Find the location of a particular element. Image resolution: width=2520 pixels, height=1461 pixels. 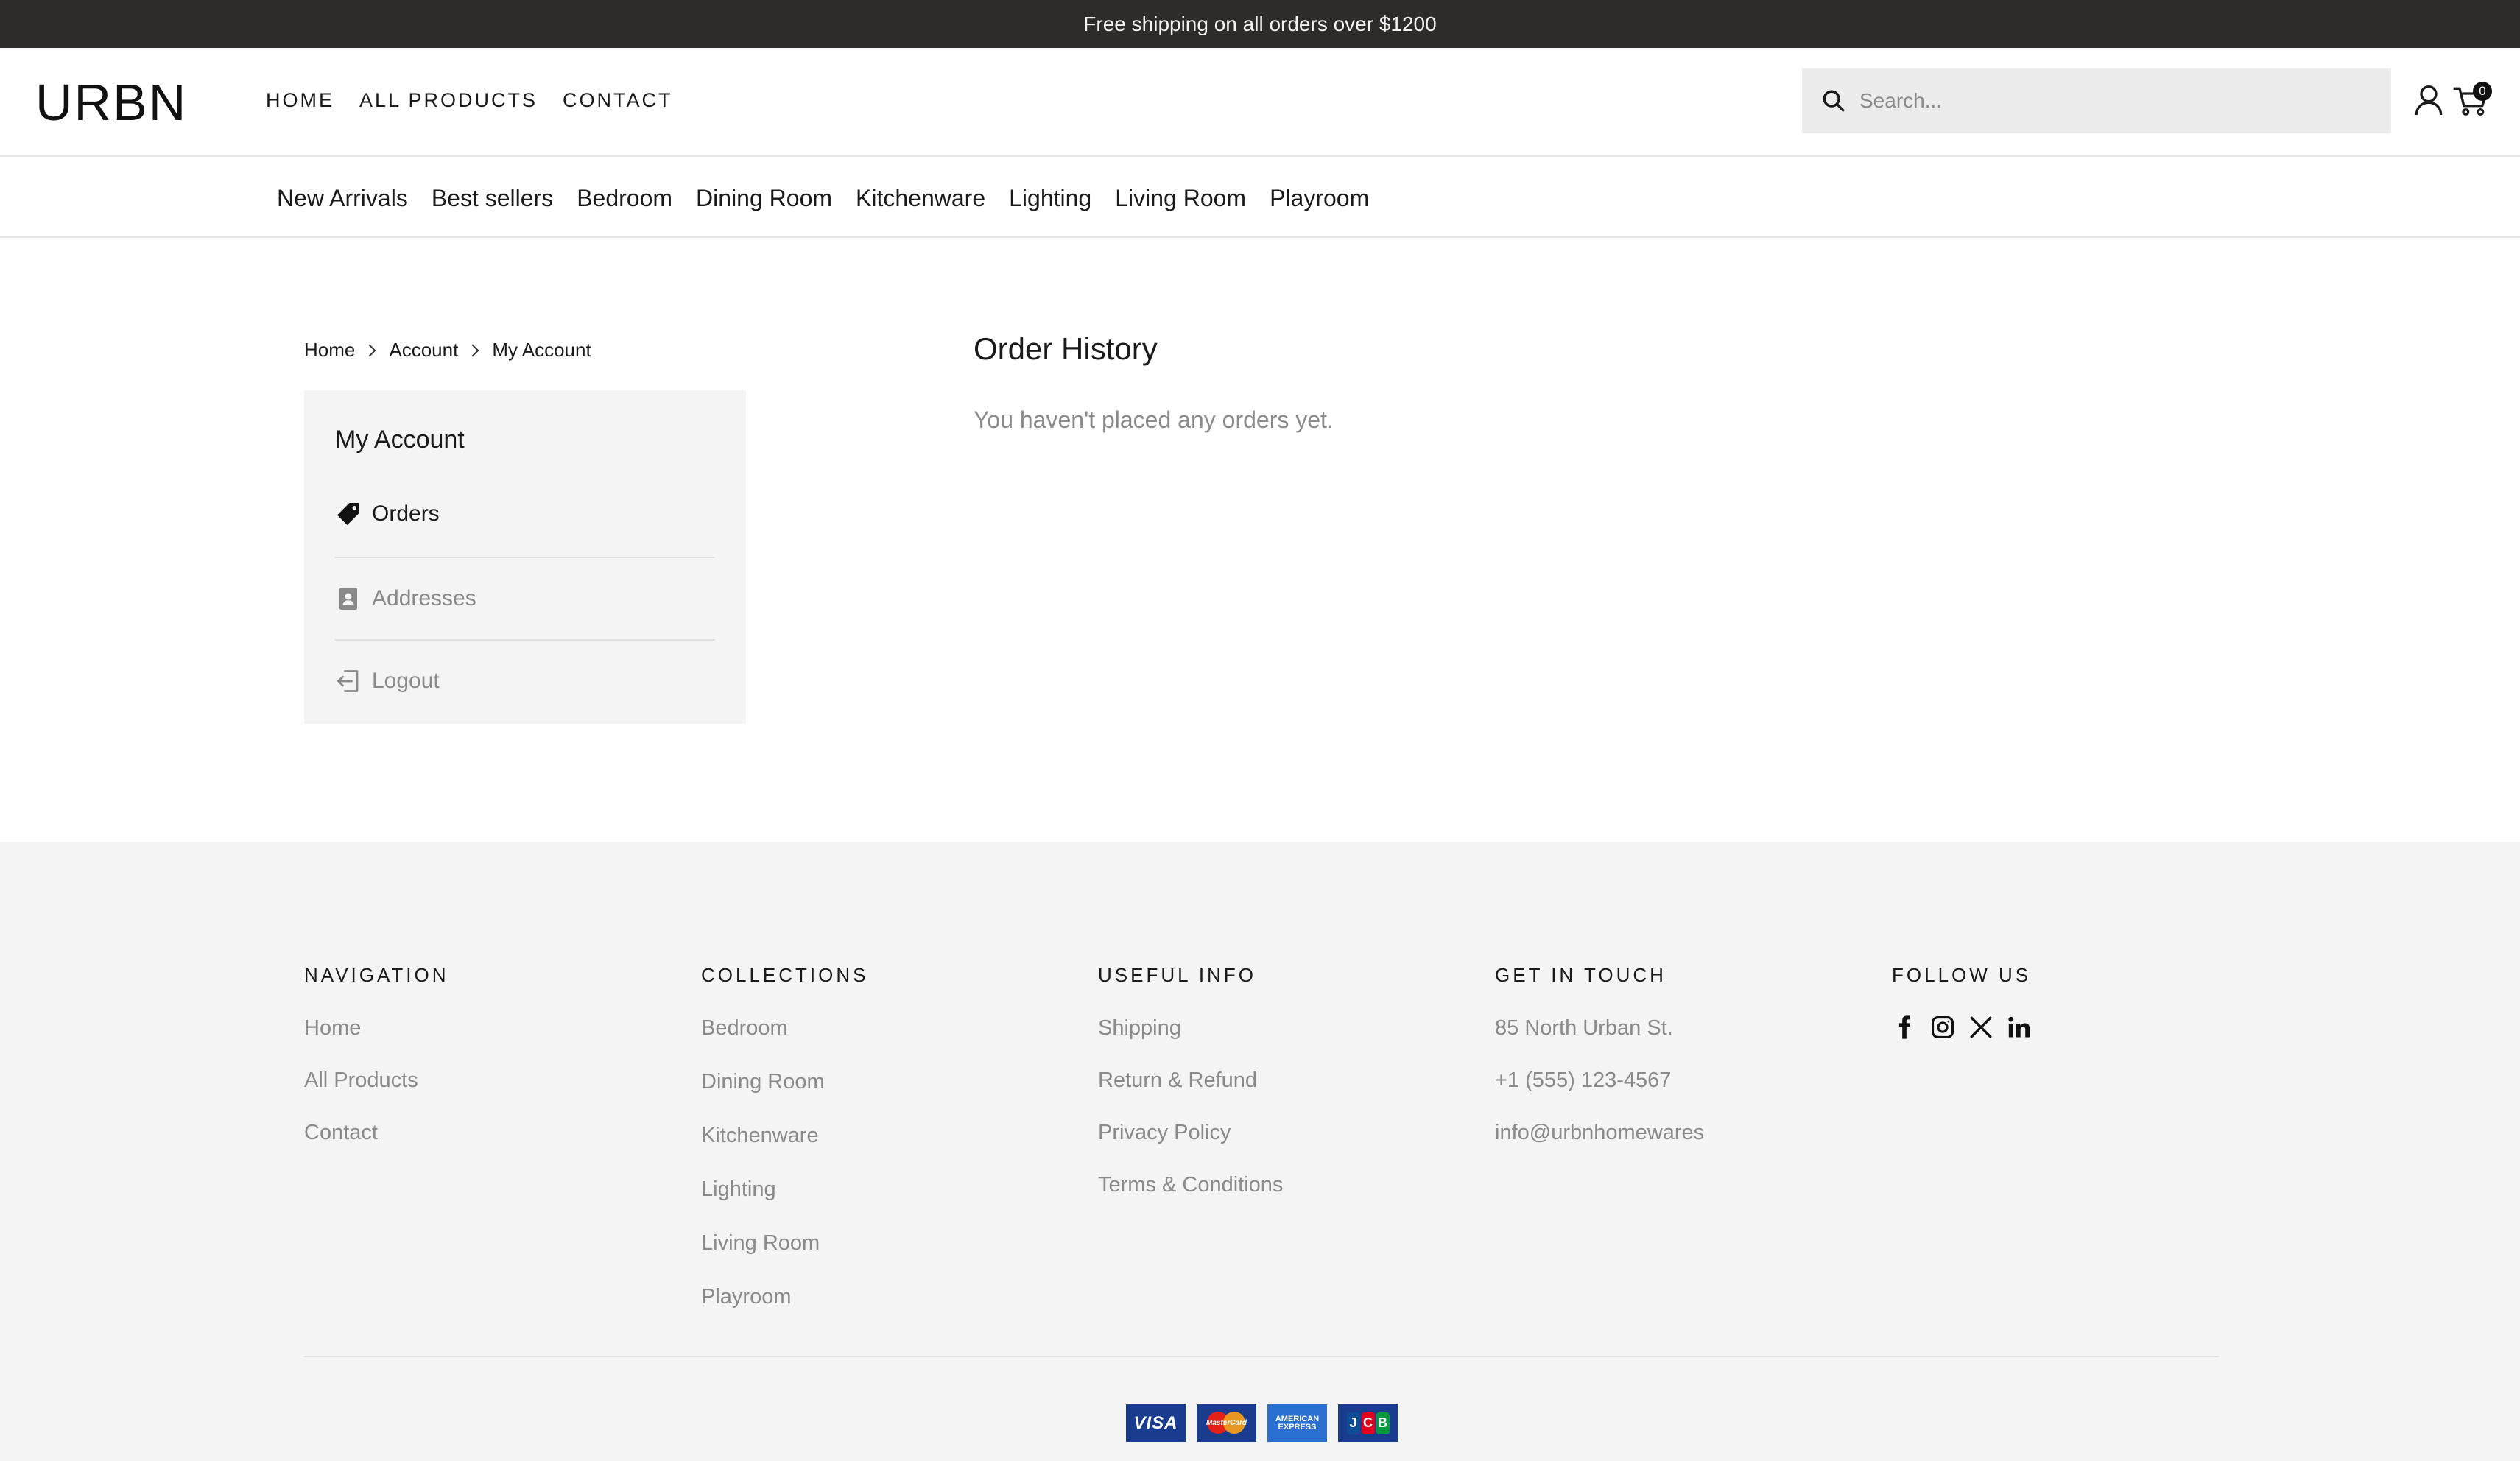

account-sidebar: My Account Orders Addresses Logout is located at coordinates (525, 557).